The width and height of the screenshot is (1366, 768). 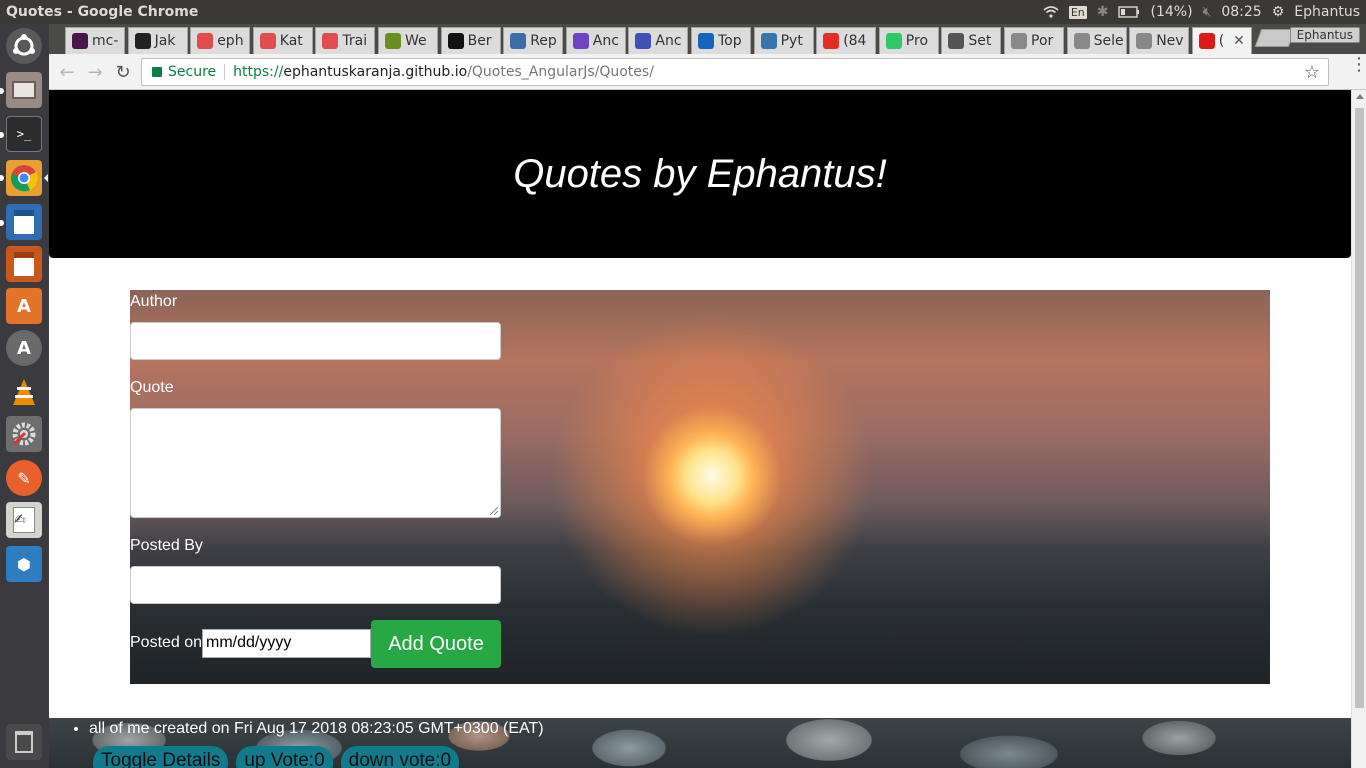 I want to click on upvote-button: up Vote:0, so click(x=284, y=757).